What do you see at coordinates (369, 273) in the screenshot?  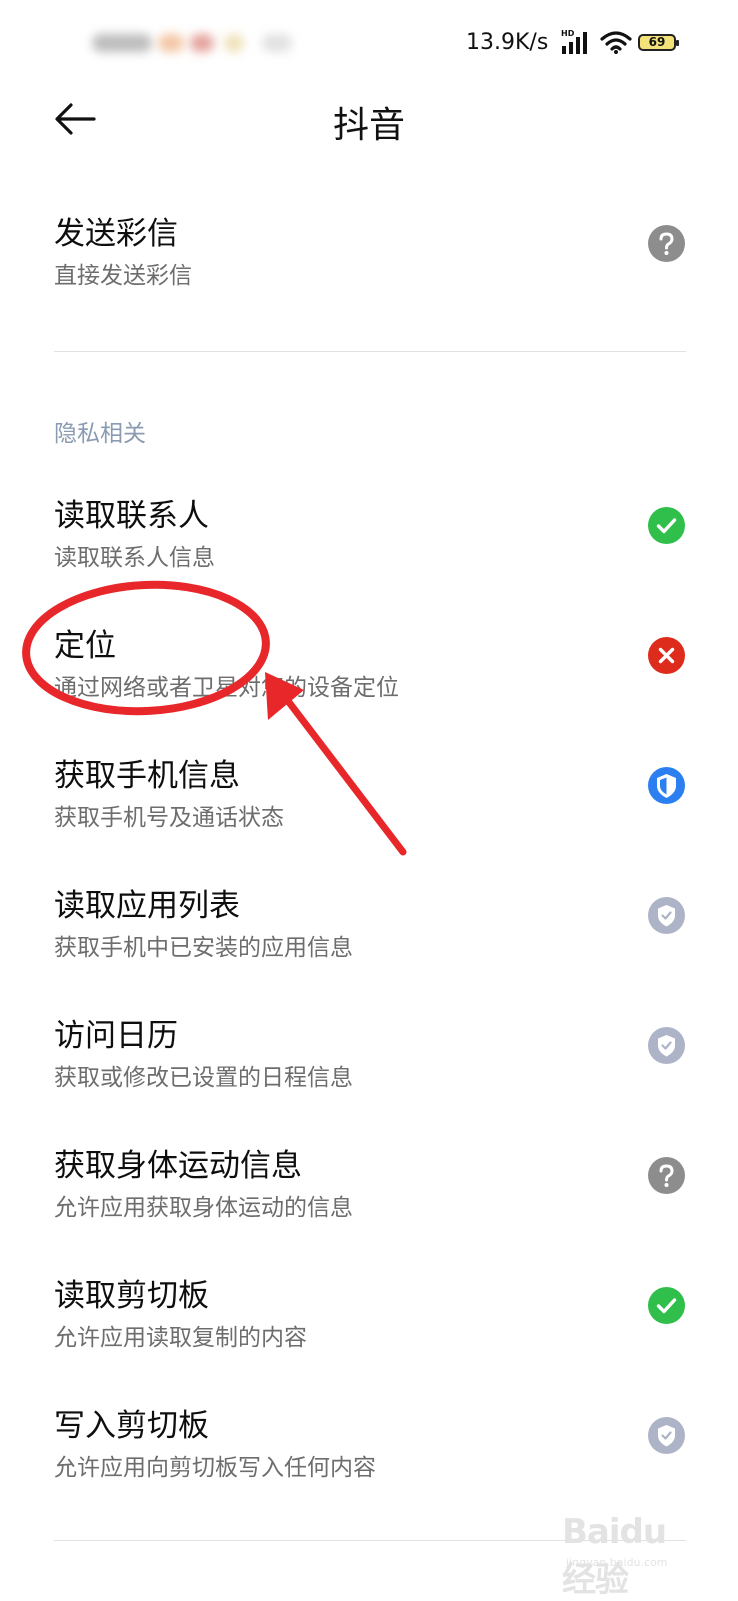 I see `permission-row-send-mms: 发送彩信 直接发送彩信` at bounding box center [369, 273].